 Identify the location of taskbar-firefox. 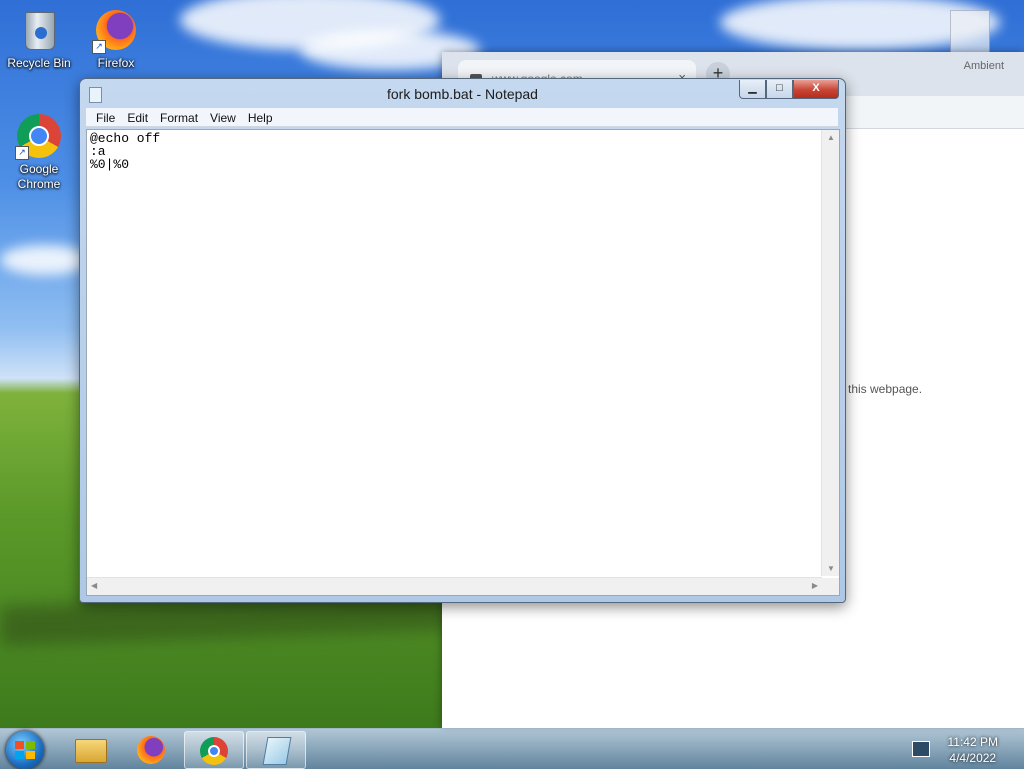
(151, 749).